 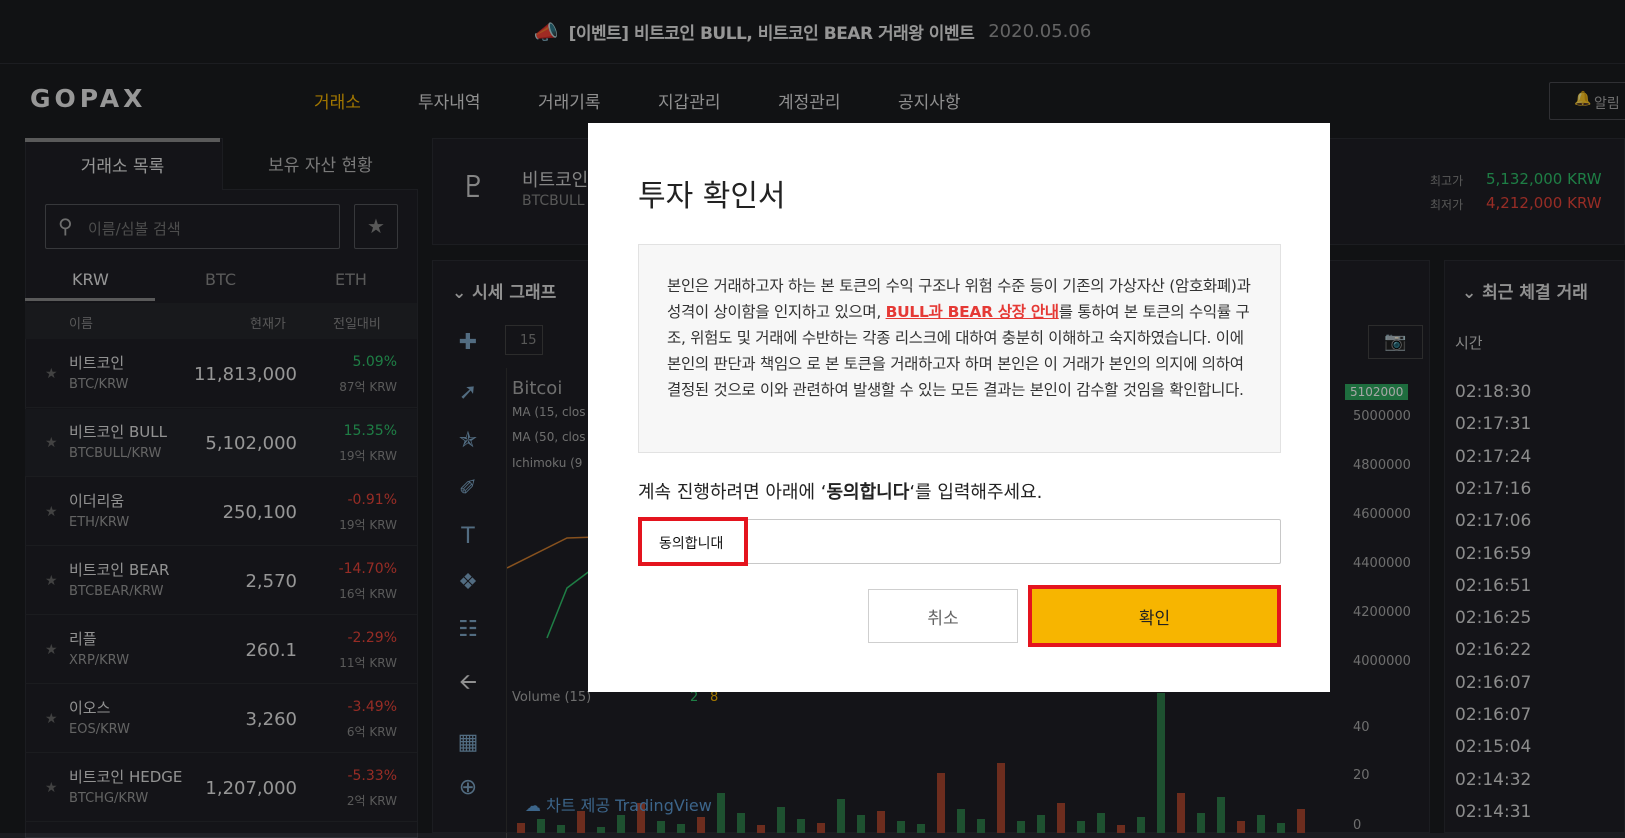 What do you see at coordinates (732, 492) in the screenshot?
I see `instr-pre: 계속 진행하려면 아래에 ‘` at bounding box center [732, 492].